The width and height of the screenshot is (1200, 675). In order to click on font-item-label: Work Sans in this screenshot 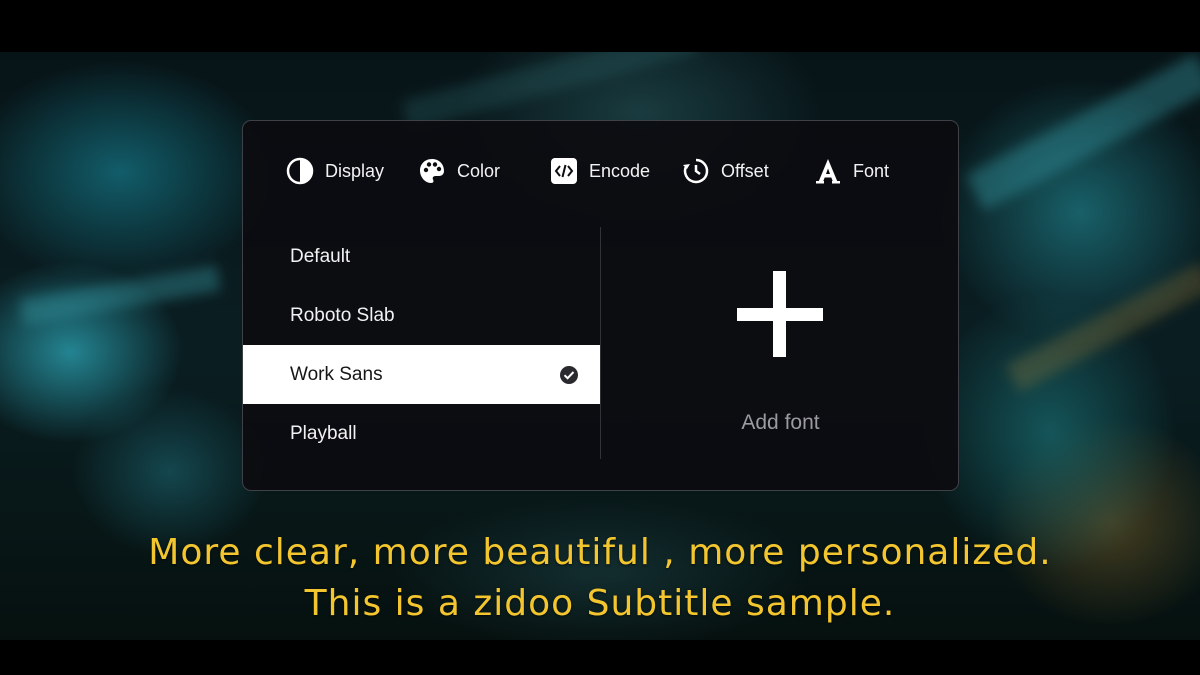, I will do `click(336, 374)`.